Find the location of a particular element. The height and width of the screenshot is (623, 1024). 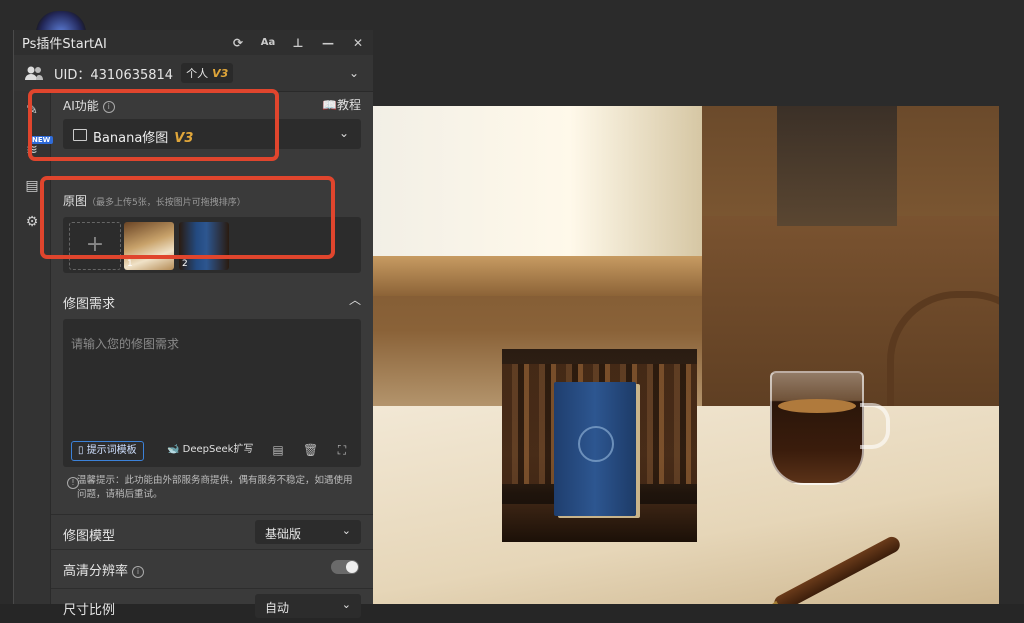

thumbnail-index: 1 is located at coordinates (130, 264).